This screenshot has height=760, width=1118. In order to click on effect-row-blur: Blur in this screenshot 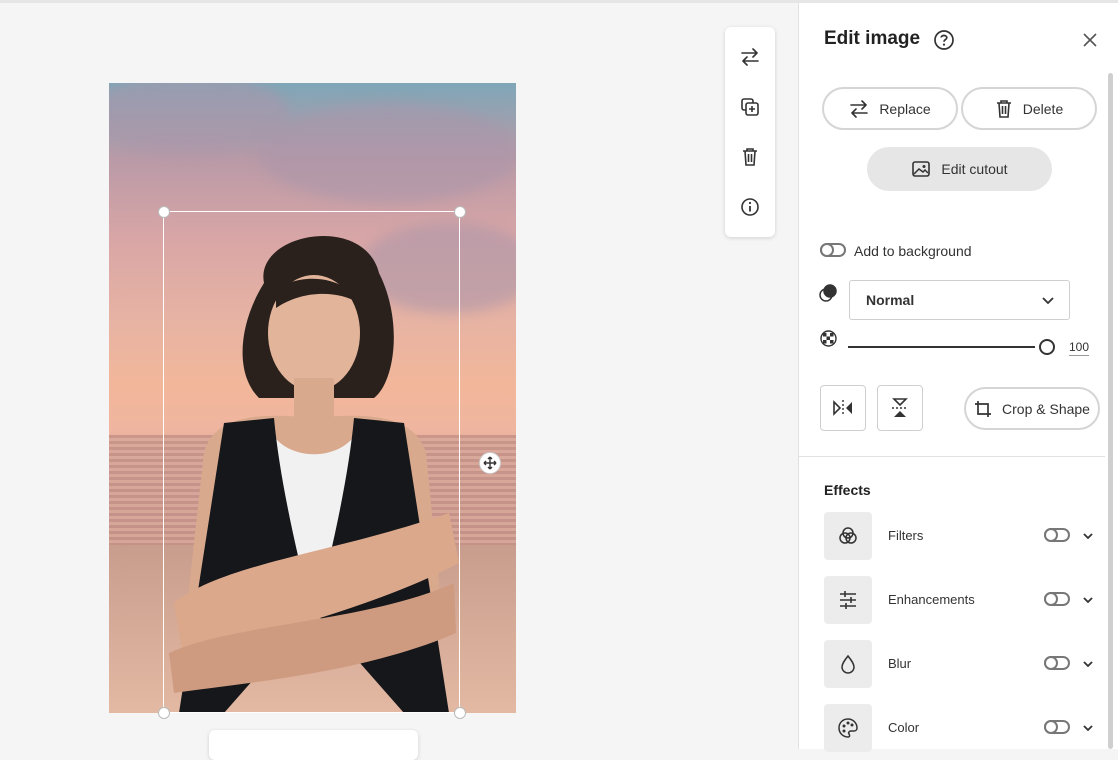, I will do `click(961, 664)`.